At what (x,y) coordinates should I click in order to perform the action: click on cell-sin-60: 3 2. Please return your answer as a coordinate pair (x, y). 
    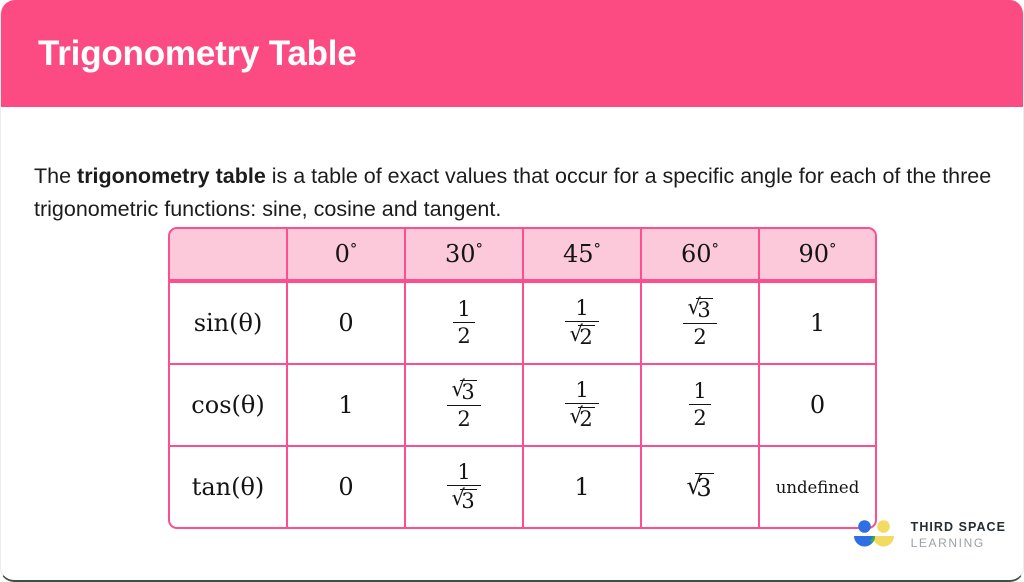
    Looking at the image, I should click on (701, 323).